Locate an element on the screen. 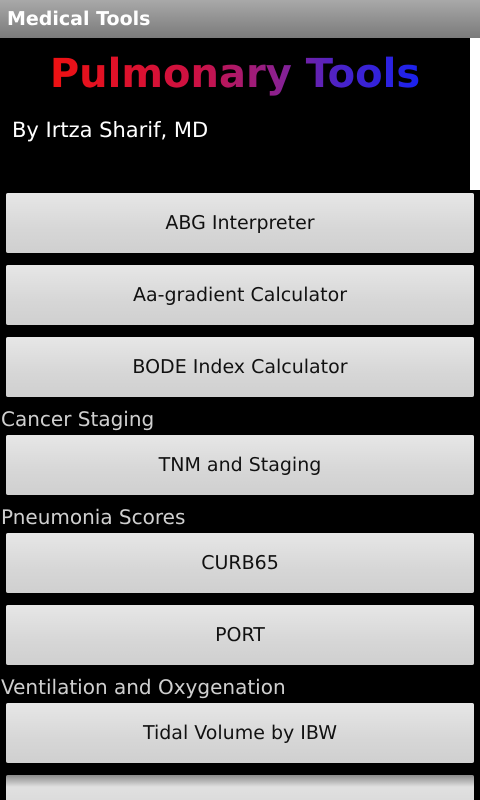  tool-button: TNM and Staging is located at coordinates (240, 465).